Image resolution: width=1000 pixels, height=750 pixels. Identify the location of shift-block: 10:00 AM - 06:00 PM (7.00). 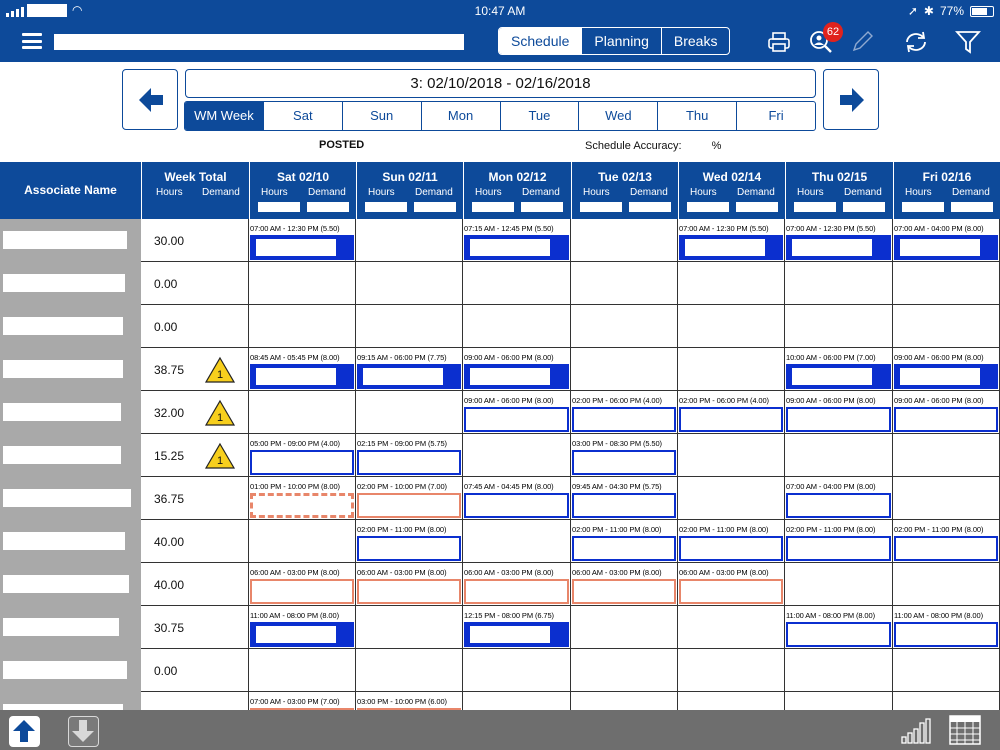
(838, 369).